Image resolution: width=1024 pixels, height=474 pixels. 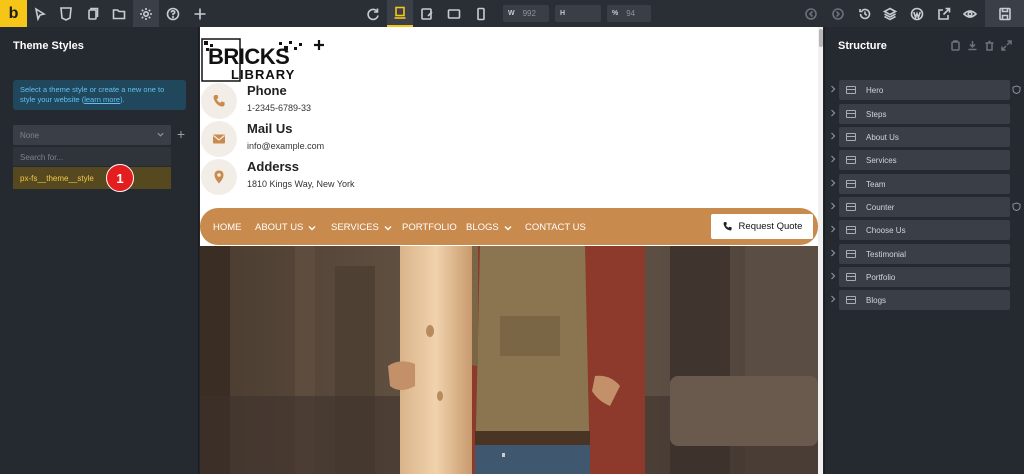 What do you see at coordinates (578, 13) in the screenshot?
I see `height-field: H` at bounding box center [578, 13].